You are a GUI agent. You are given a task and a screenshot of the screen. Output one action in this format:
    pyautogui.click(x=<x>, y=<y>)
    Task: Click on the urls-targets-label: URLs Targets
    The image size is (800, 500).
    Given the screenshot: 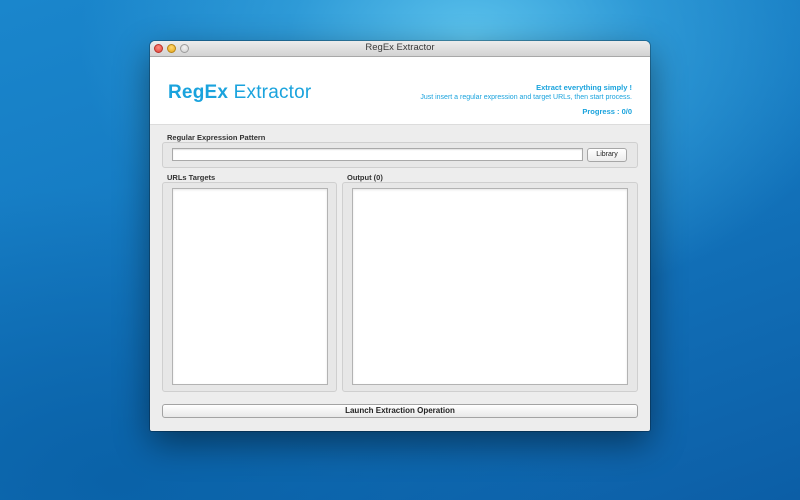 What is the action you would take?
    pyautogui.click(x=191, y=177)
    